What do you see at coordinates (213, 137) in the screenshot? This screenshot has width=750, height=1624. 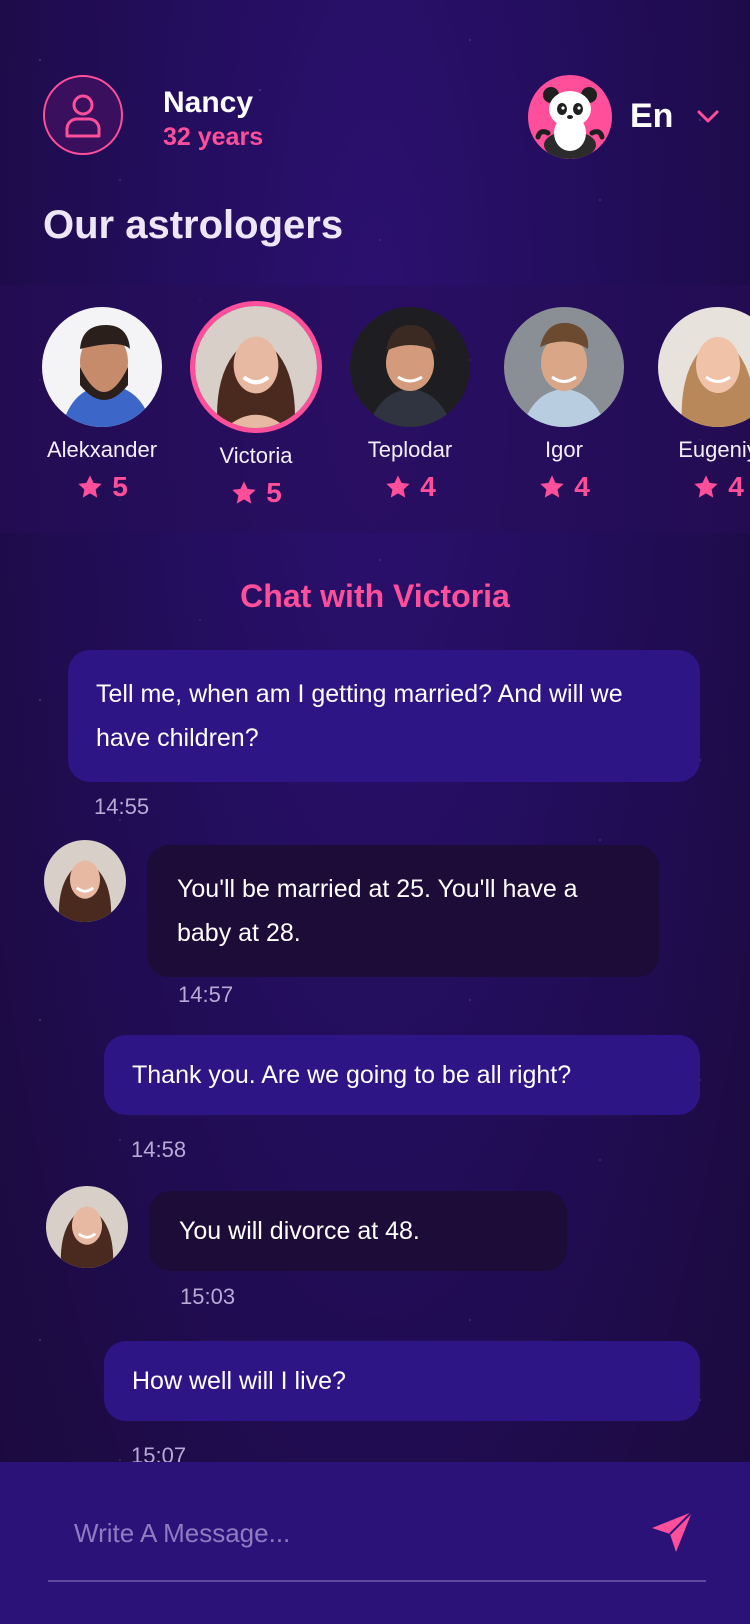 I see `user-age: 32 years` at bounding box center [213, 137].